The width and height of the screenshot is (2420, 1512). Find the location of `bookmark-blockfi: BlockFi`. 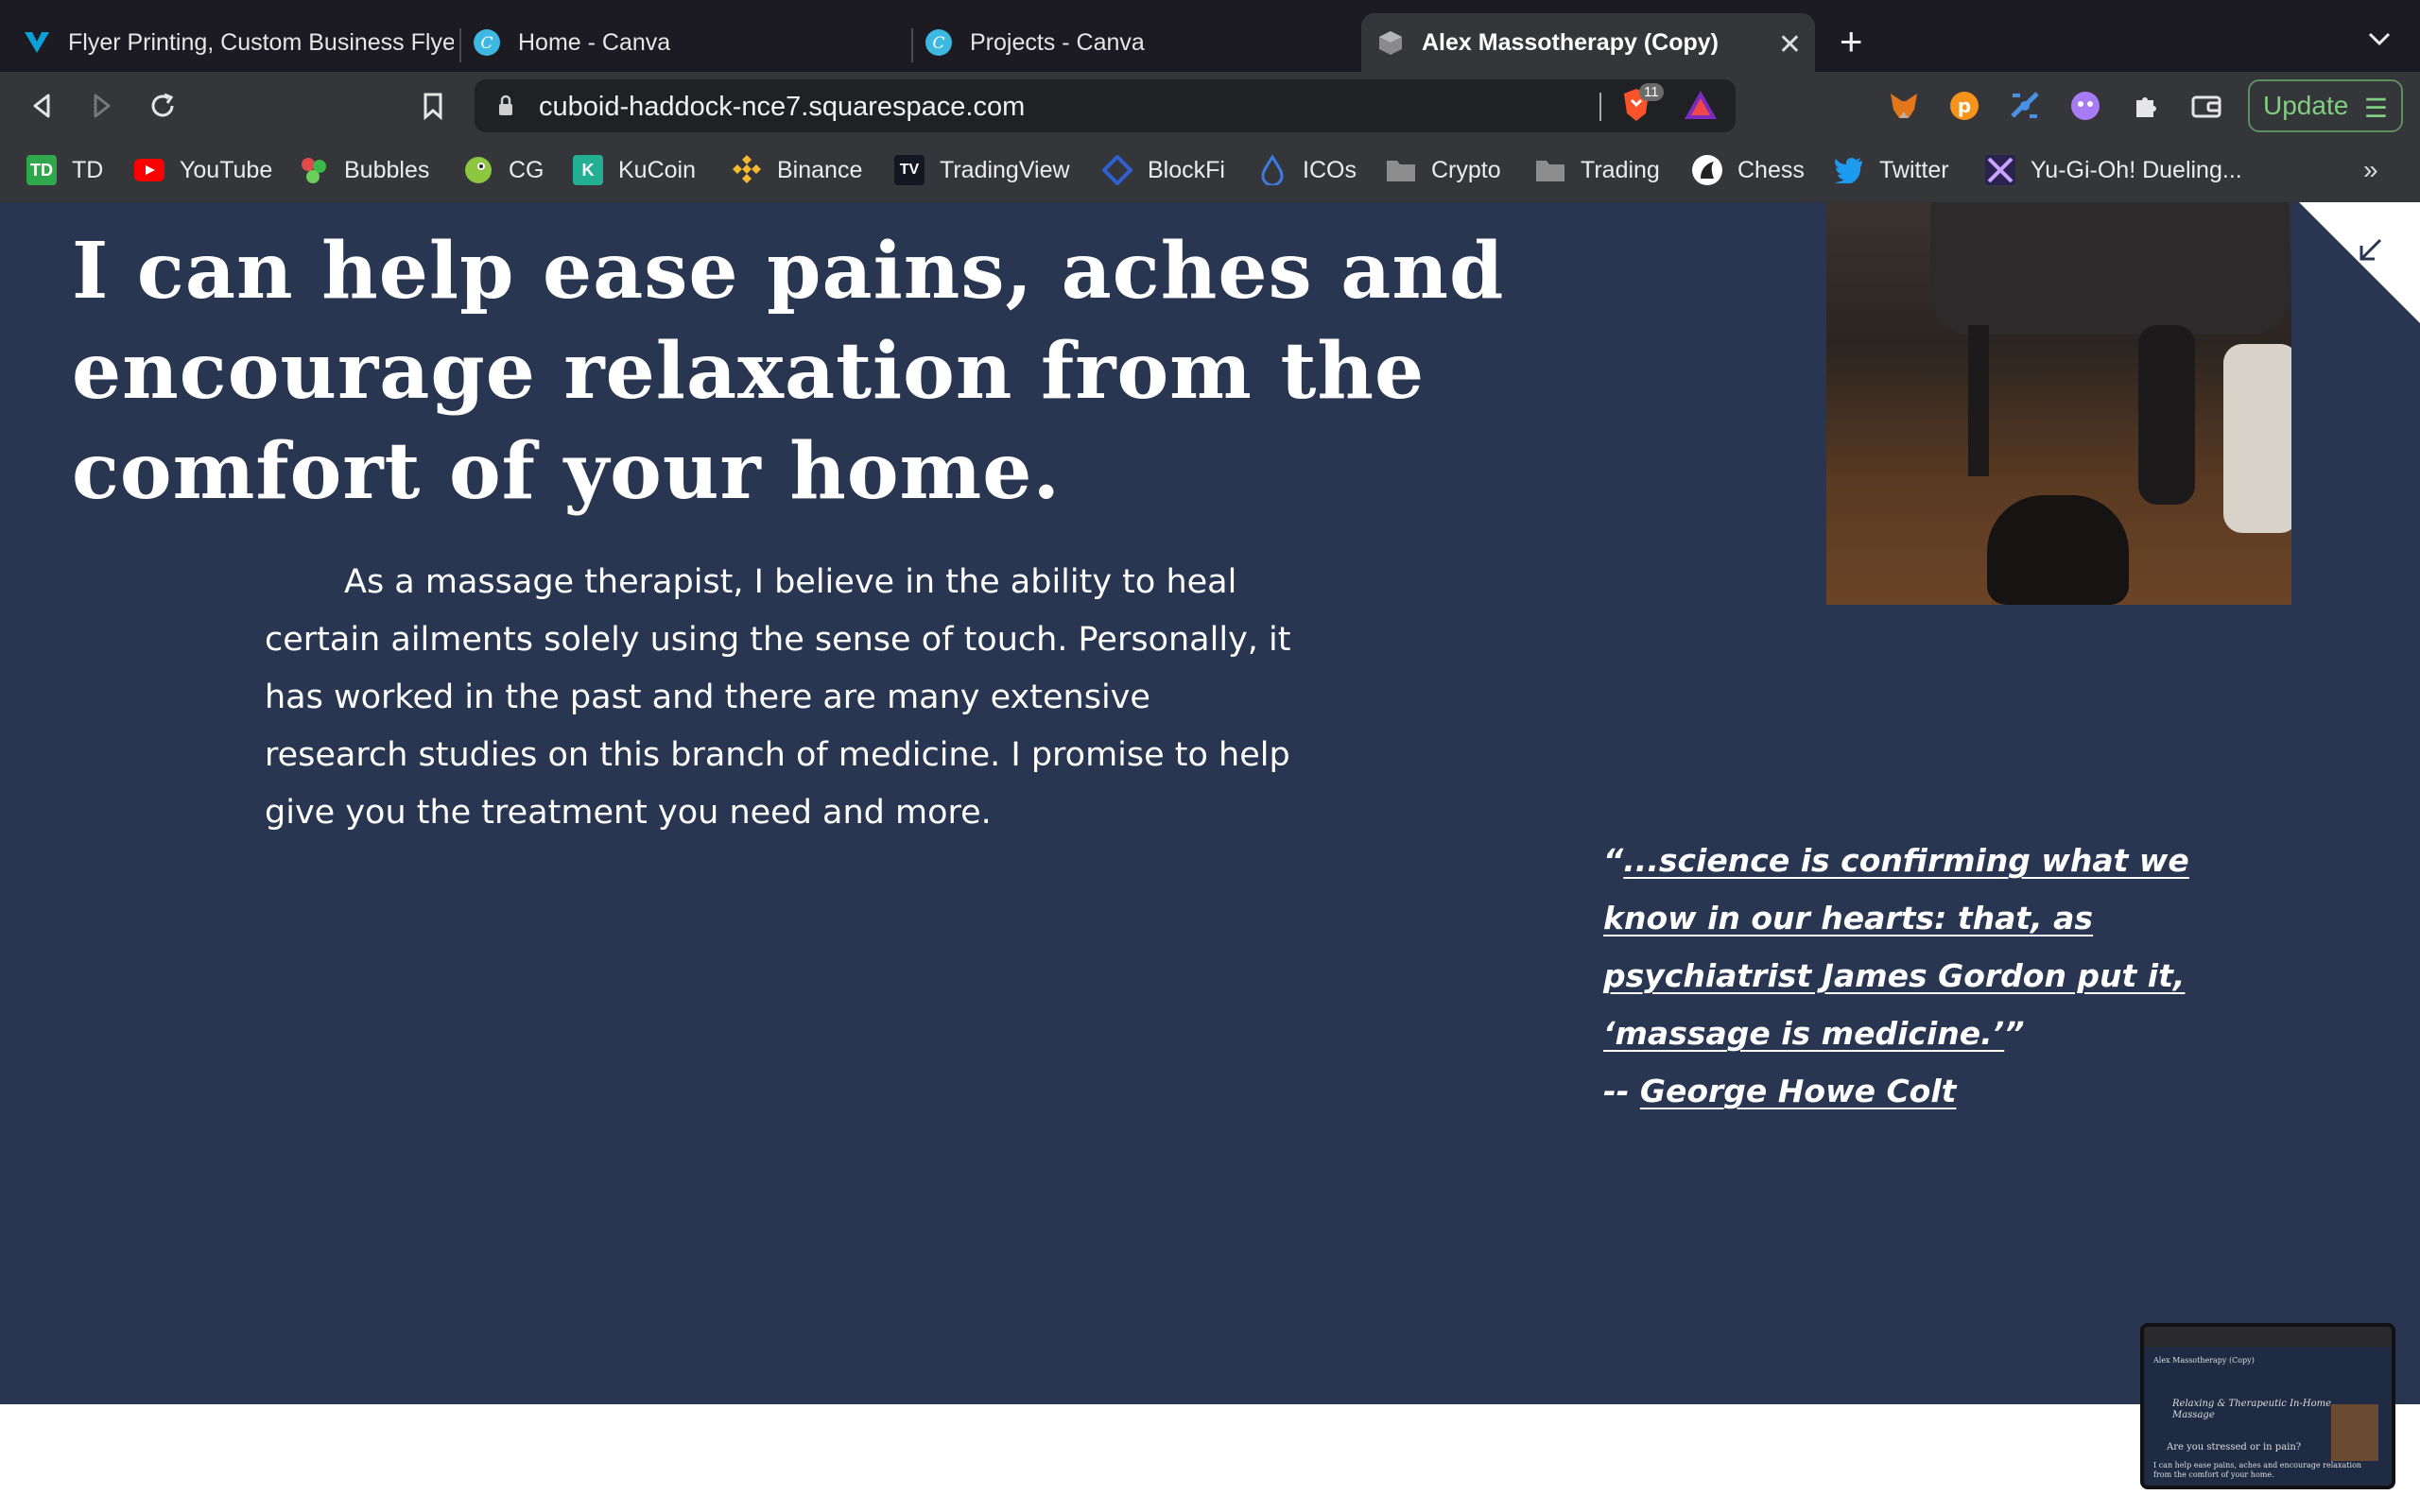

bookmark-blockfi: BlockFi is located at coordinates (1163, 170).